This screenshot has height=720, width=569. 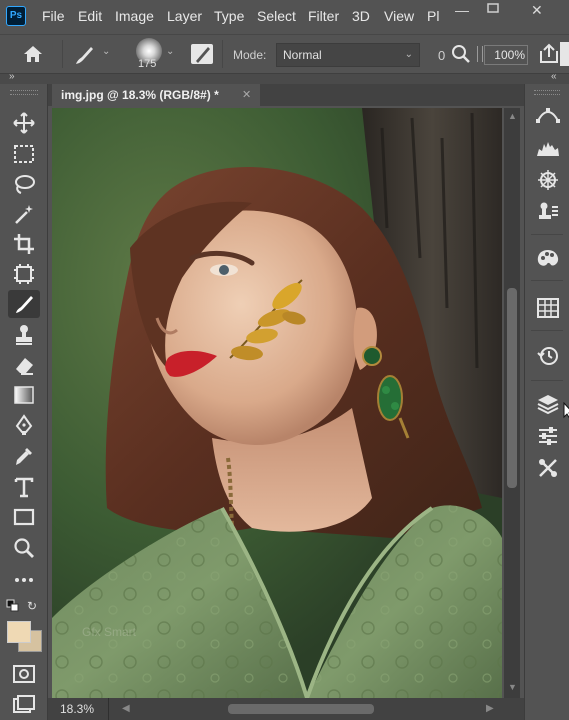 What do you see at coordinates (24, 548) in the screenshot?
I see `zoom-tool-icon` at bounding box center [24, 548].